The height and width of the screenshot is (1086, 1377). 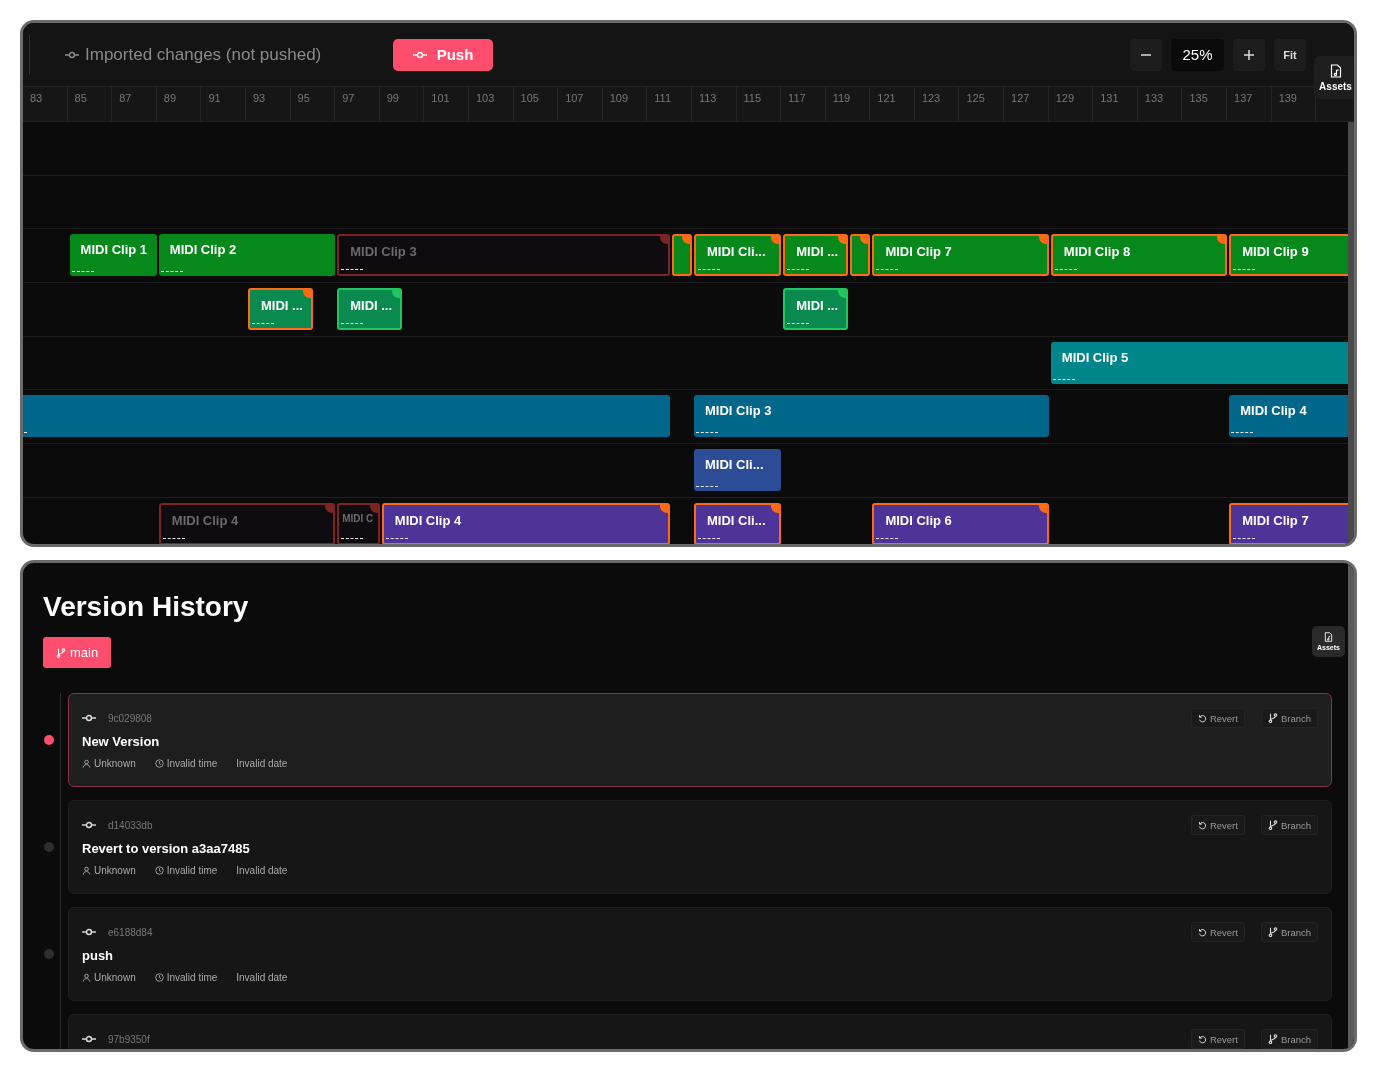 What do you see at coordinates (113, 255) in the screenshot?
I see `midi-clip: MIDI Clip 1` at bounding box center [113, 255].